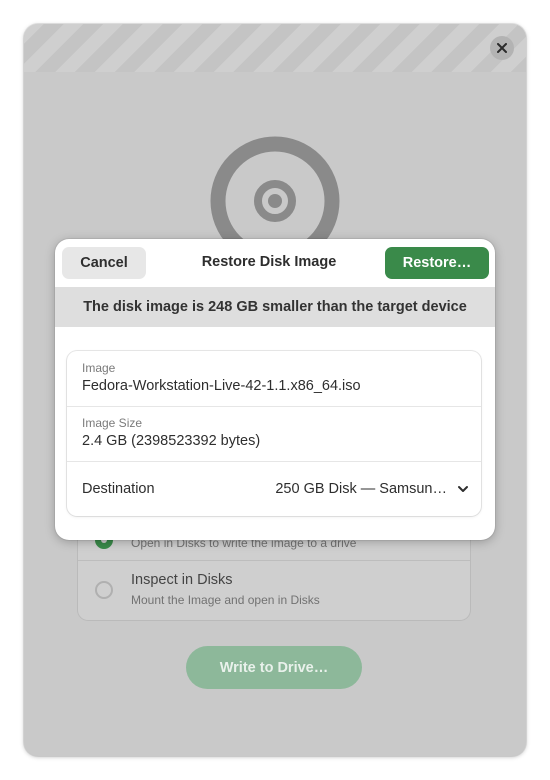 The image size is (550, 780). Describe the element at coordinates (182, 580) in the screenshot. I see `option-title: Inspect in Disks` at that location.